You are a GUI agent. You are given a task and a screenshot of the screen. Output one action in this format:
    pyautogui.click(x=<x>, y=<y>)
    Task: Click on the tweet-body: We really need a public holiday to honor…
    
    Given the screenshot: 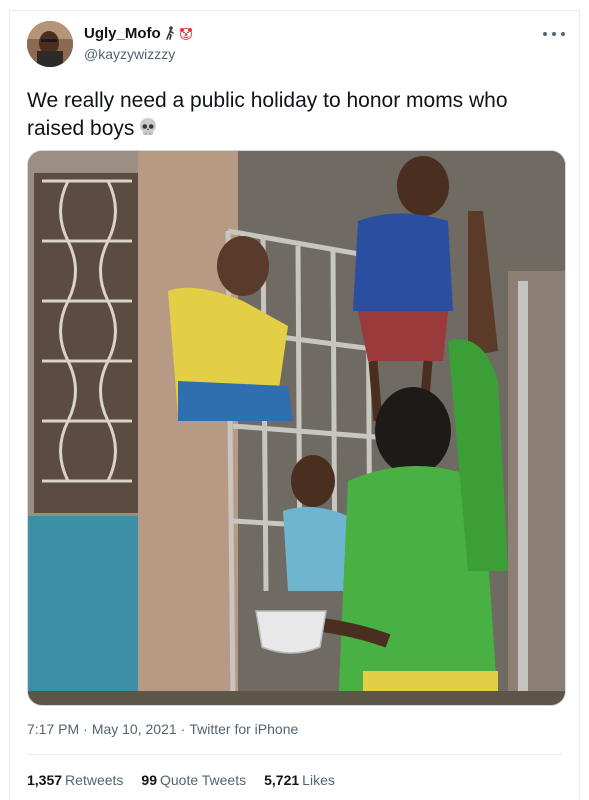 What is the action you would take?
    pyautogui.click(x=267, y=114)
    